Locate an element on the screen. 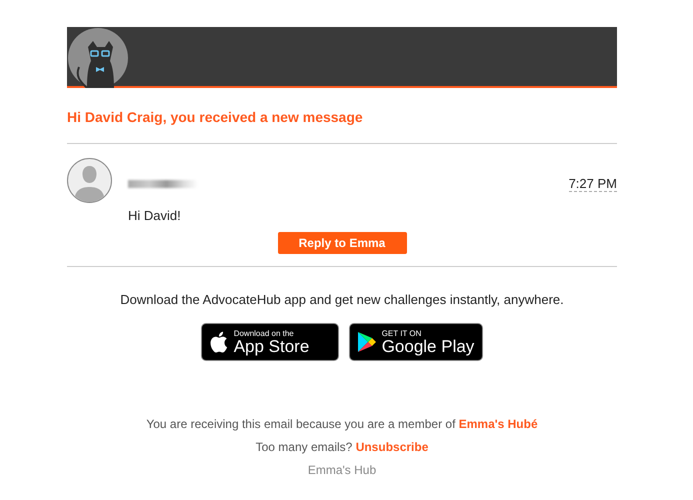  apple-icon is located at coordinates (219, 342).